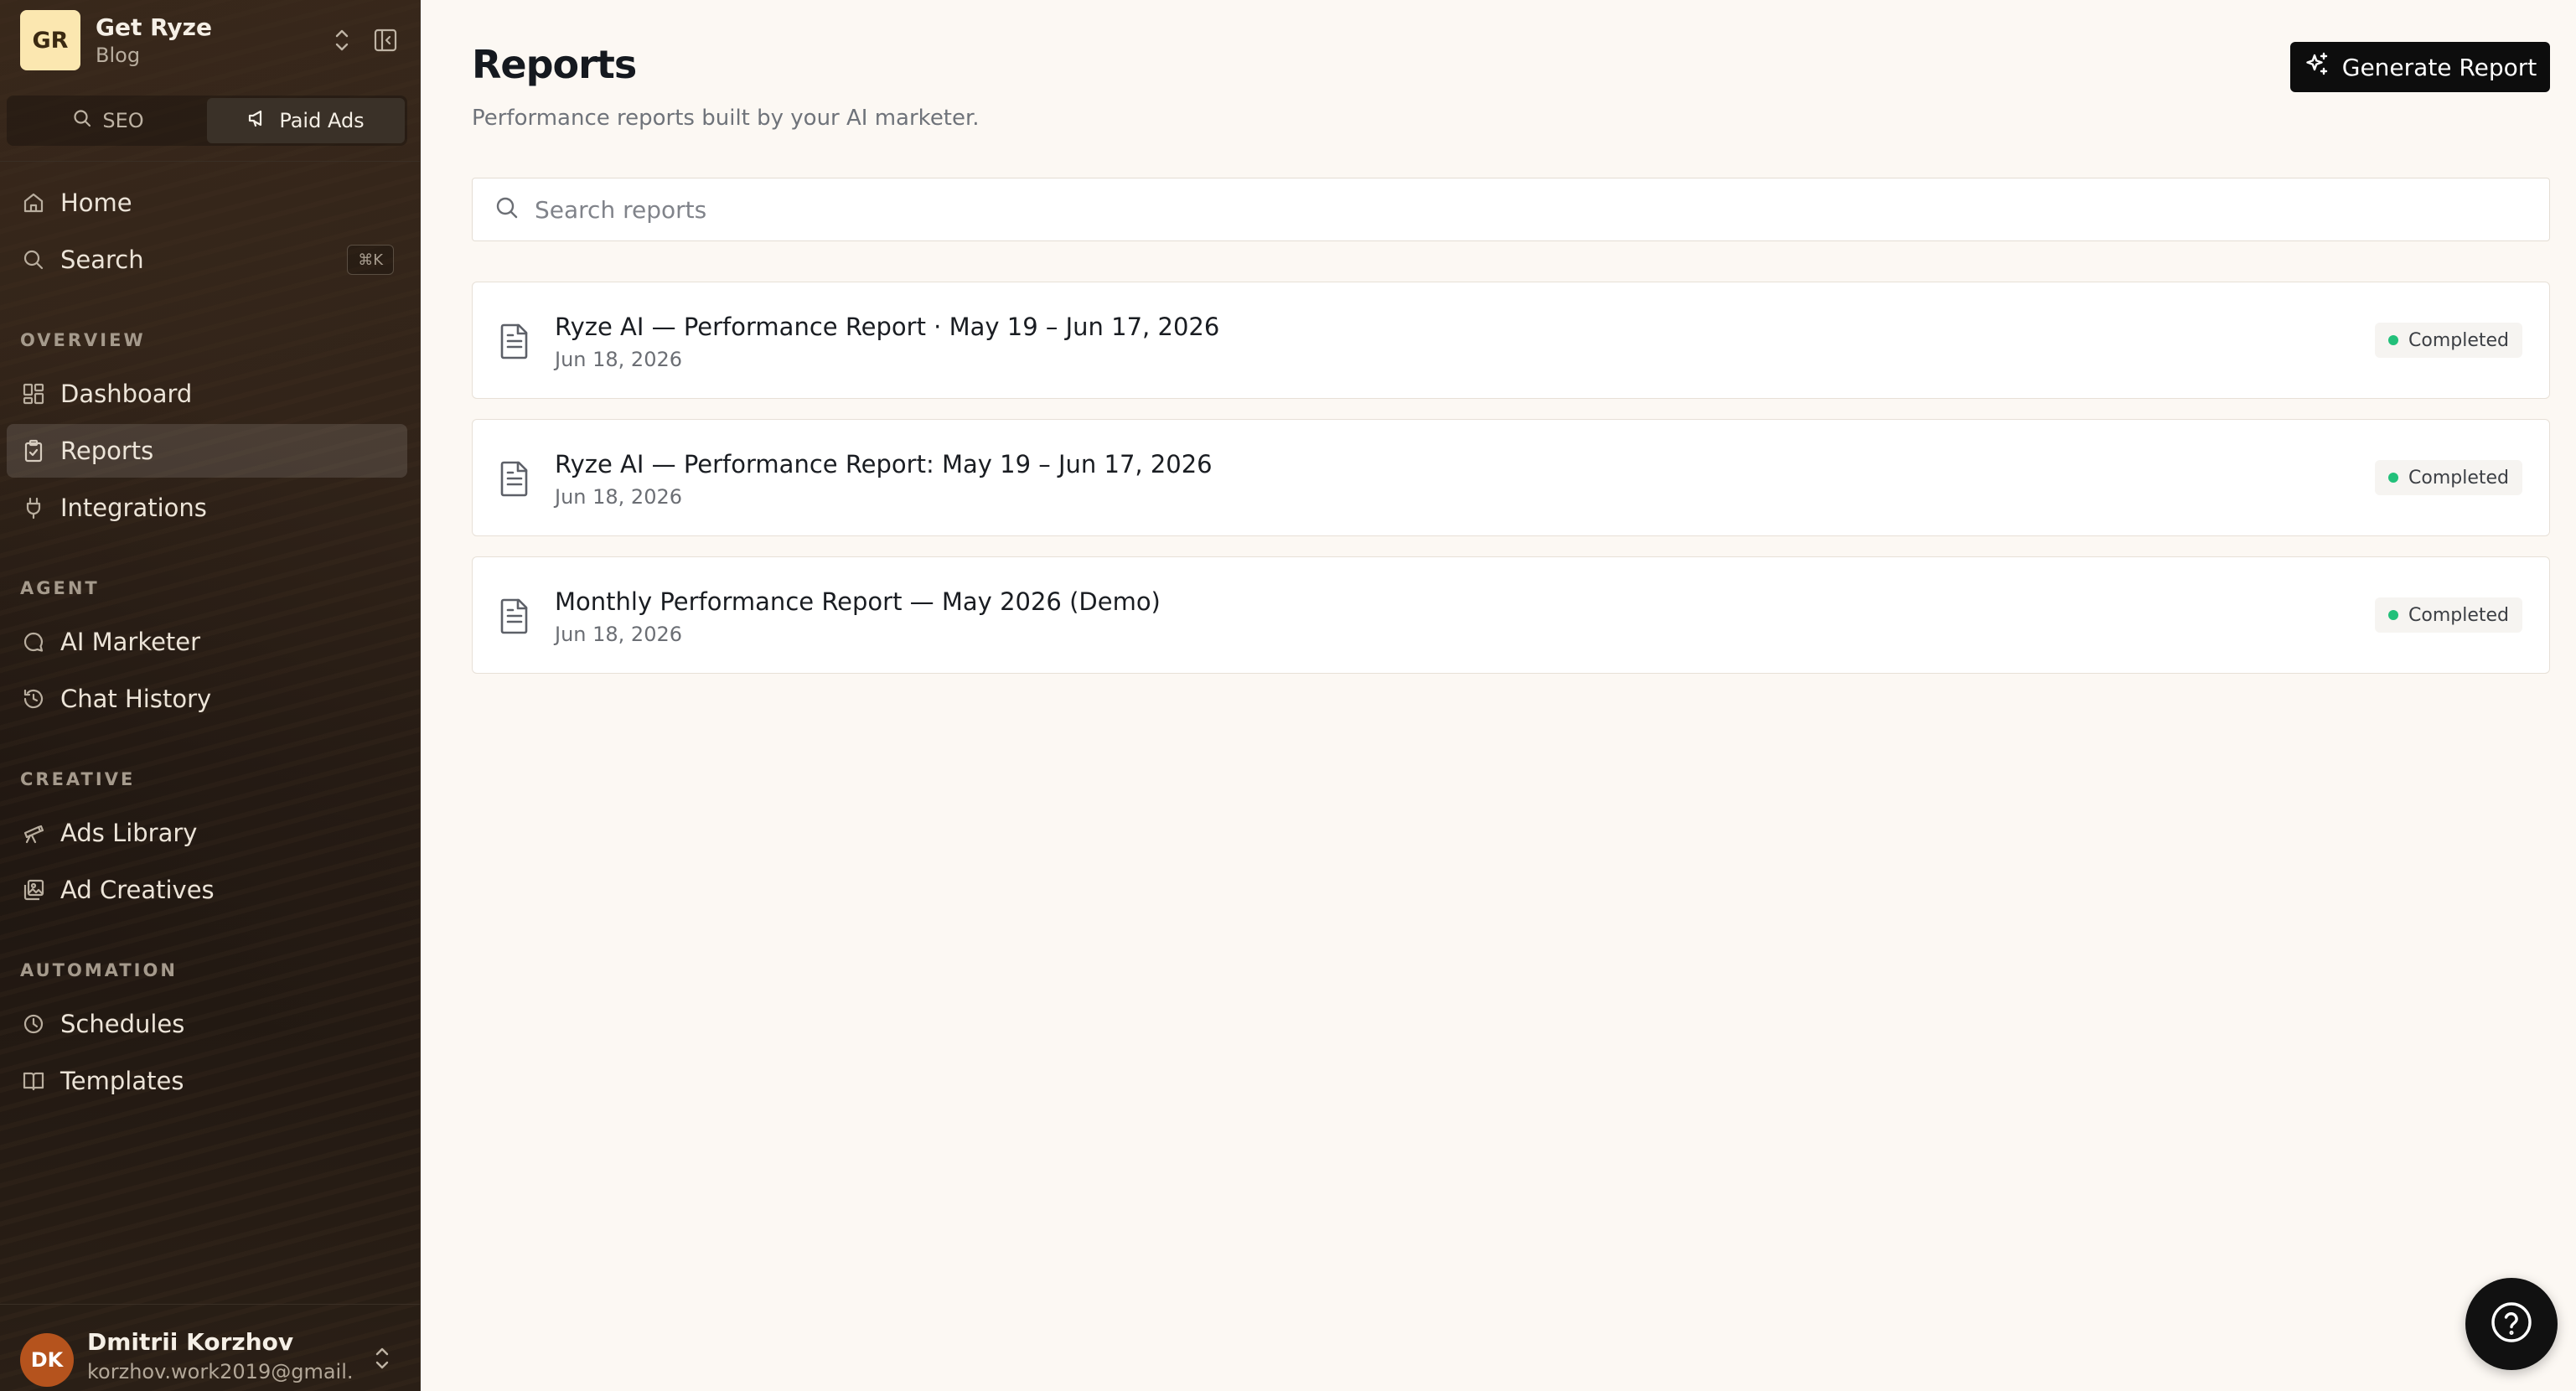 This screenshot has height=1391, width=2576. Describe the element at coordinates (207, 394) in the screenshot. I see `nav-item-dashboard: Dashboard` at that location.